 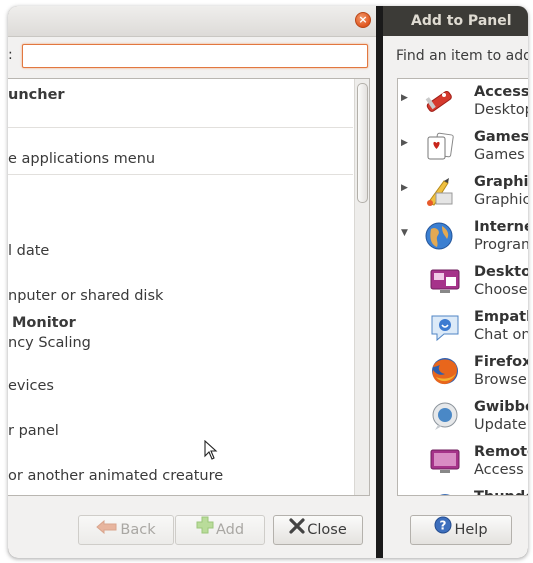 I want to click on app-title: Gwibber, so click(x=501, y=407).